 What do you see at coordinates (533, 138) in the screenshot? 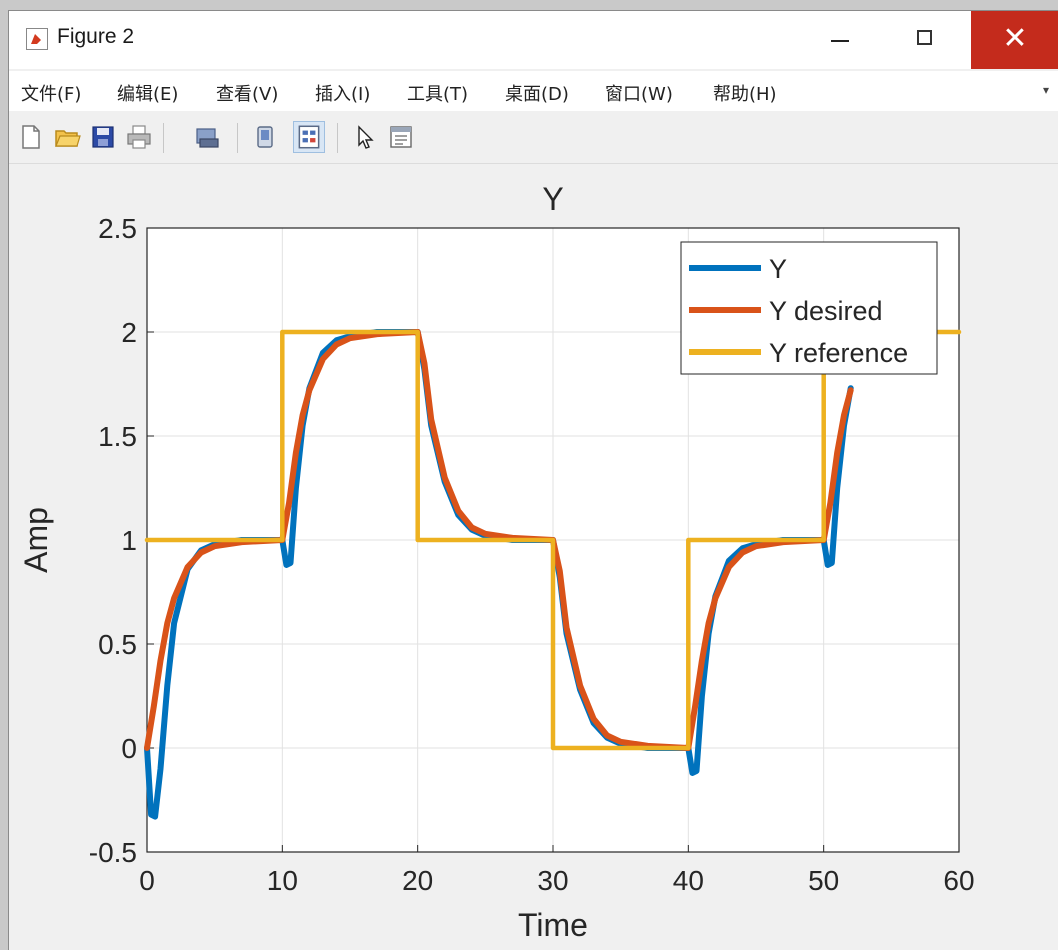
I see `toolbar` at bounding box center [533, 138].